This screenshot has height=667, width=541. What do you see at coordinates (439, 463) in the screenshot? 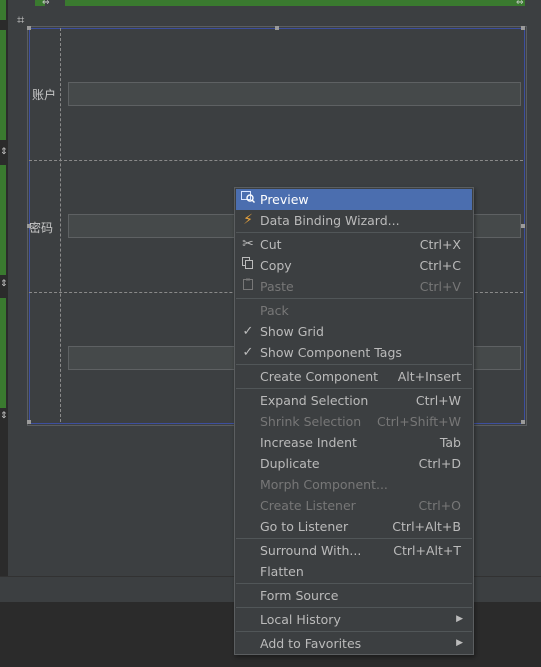
I see `menu-item-shortcut: Ctrl+D` at bounding box center [439, 463].